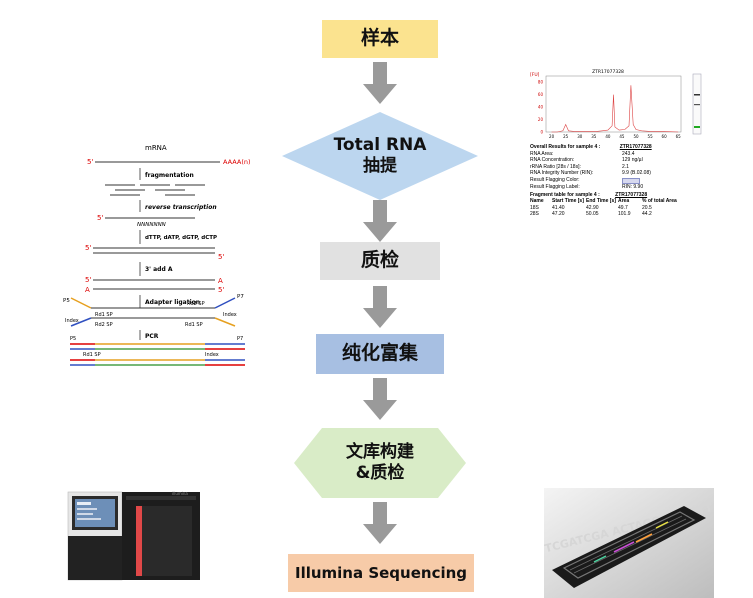  I want to click on five-prime-6: 5', so click(221, 290).